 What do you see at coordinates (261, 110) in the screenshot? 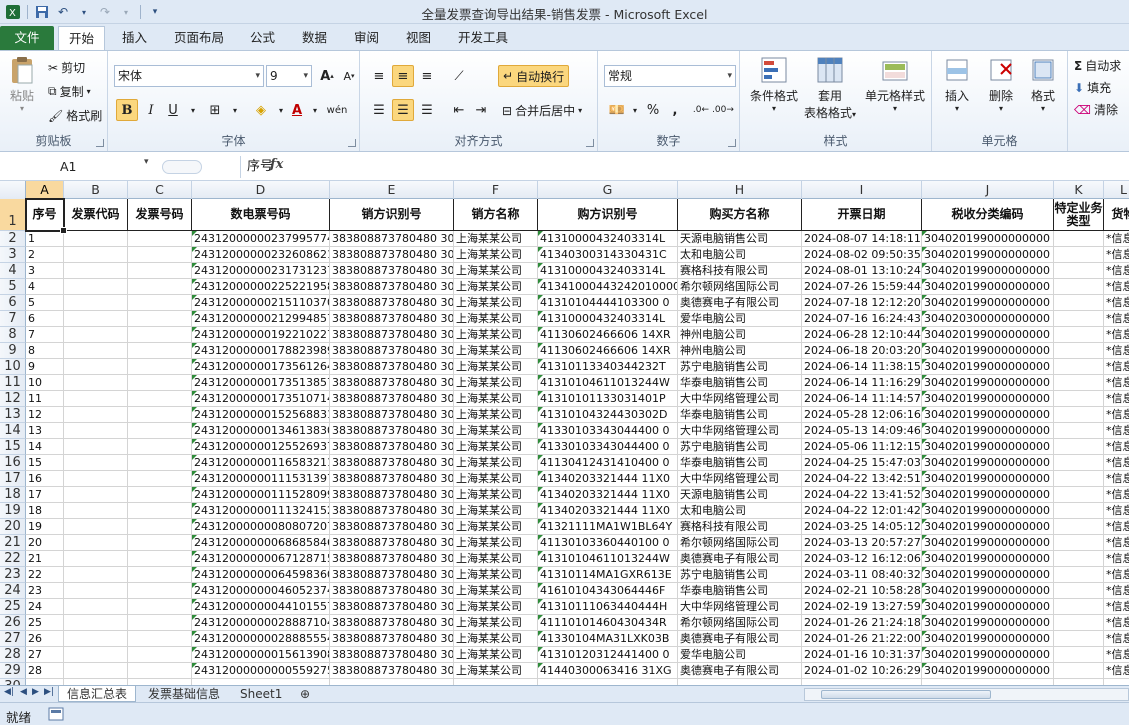
I see `fill-color-icon: ◈` at bounding box center [261, 110].